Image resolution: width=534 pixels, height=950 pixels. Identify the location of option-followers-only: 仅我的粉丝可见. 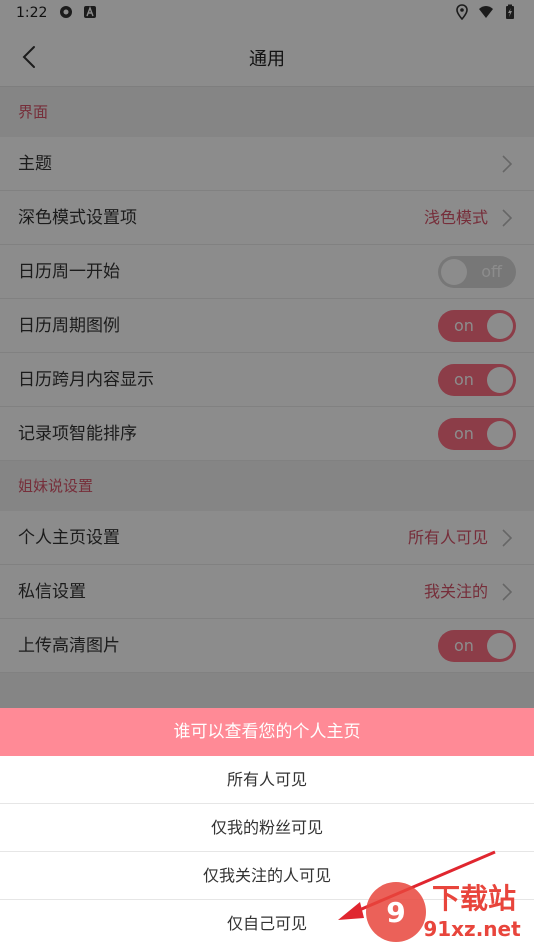
(267, 828).